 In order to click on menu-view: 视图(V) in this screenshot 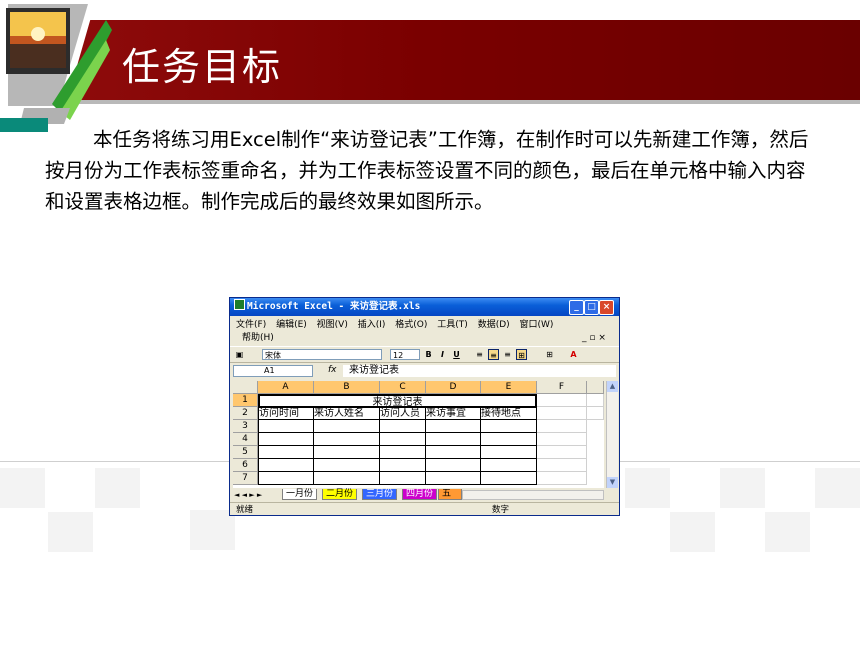, I will do `click(332, 325)`.